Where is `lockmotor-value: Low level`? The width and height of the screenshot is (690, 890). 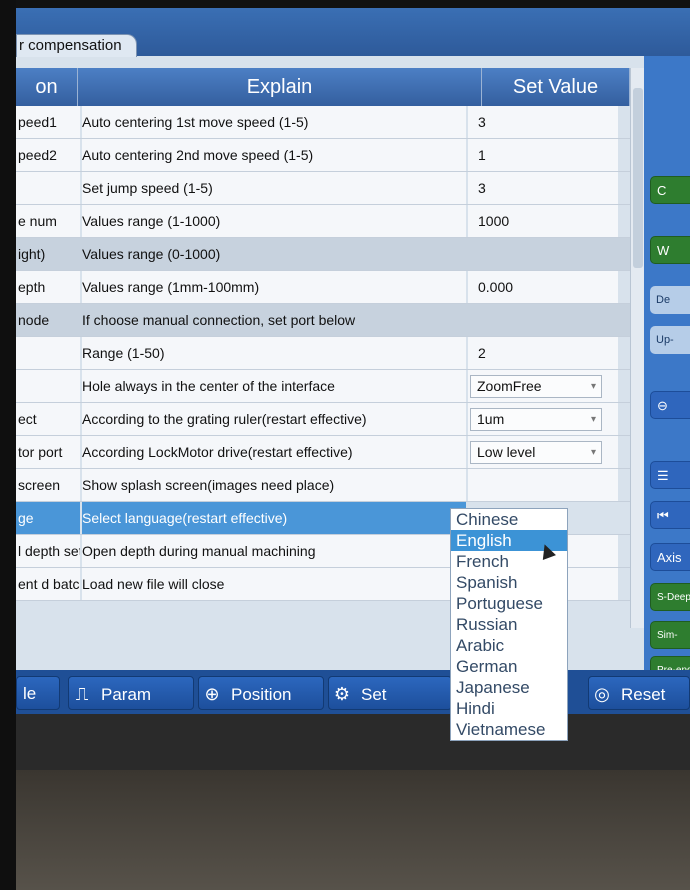 lockmotor-value: Low level is located at coordinates (506, 452).